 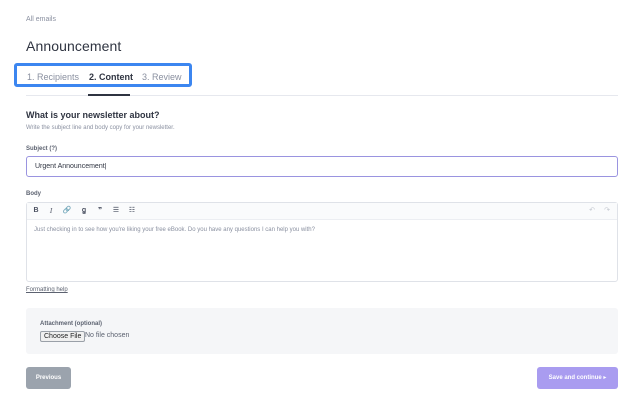 What do you see at coordinates (607, 211) in the screenshot?
I see `redo-icon: ↷` at bounding box center [607, 211].